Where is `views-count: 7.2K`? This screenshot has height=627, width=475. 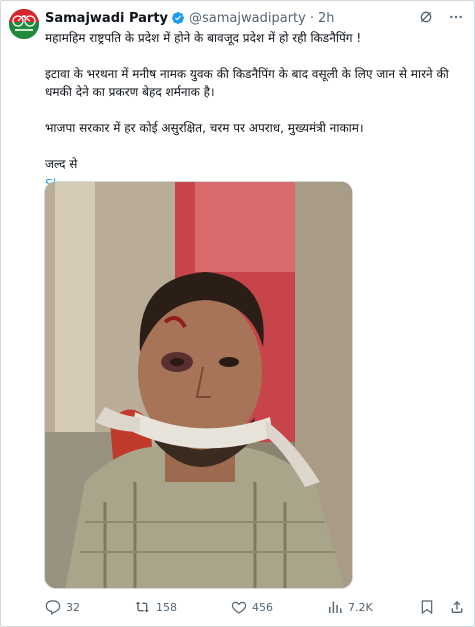
views-count: 7.2K is located at coordinates (360, 607).